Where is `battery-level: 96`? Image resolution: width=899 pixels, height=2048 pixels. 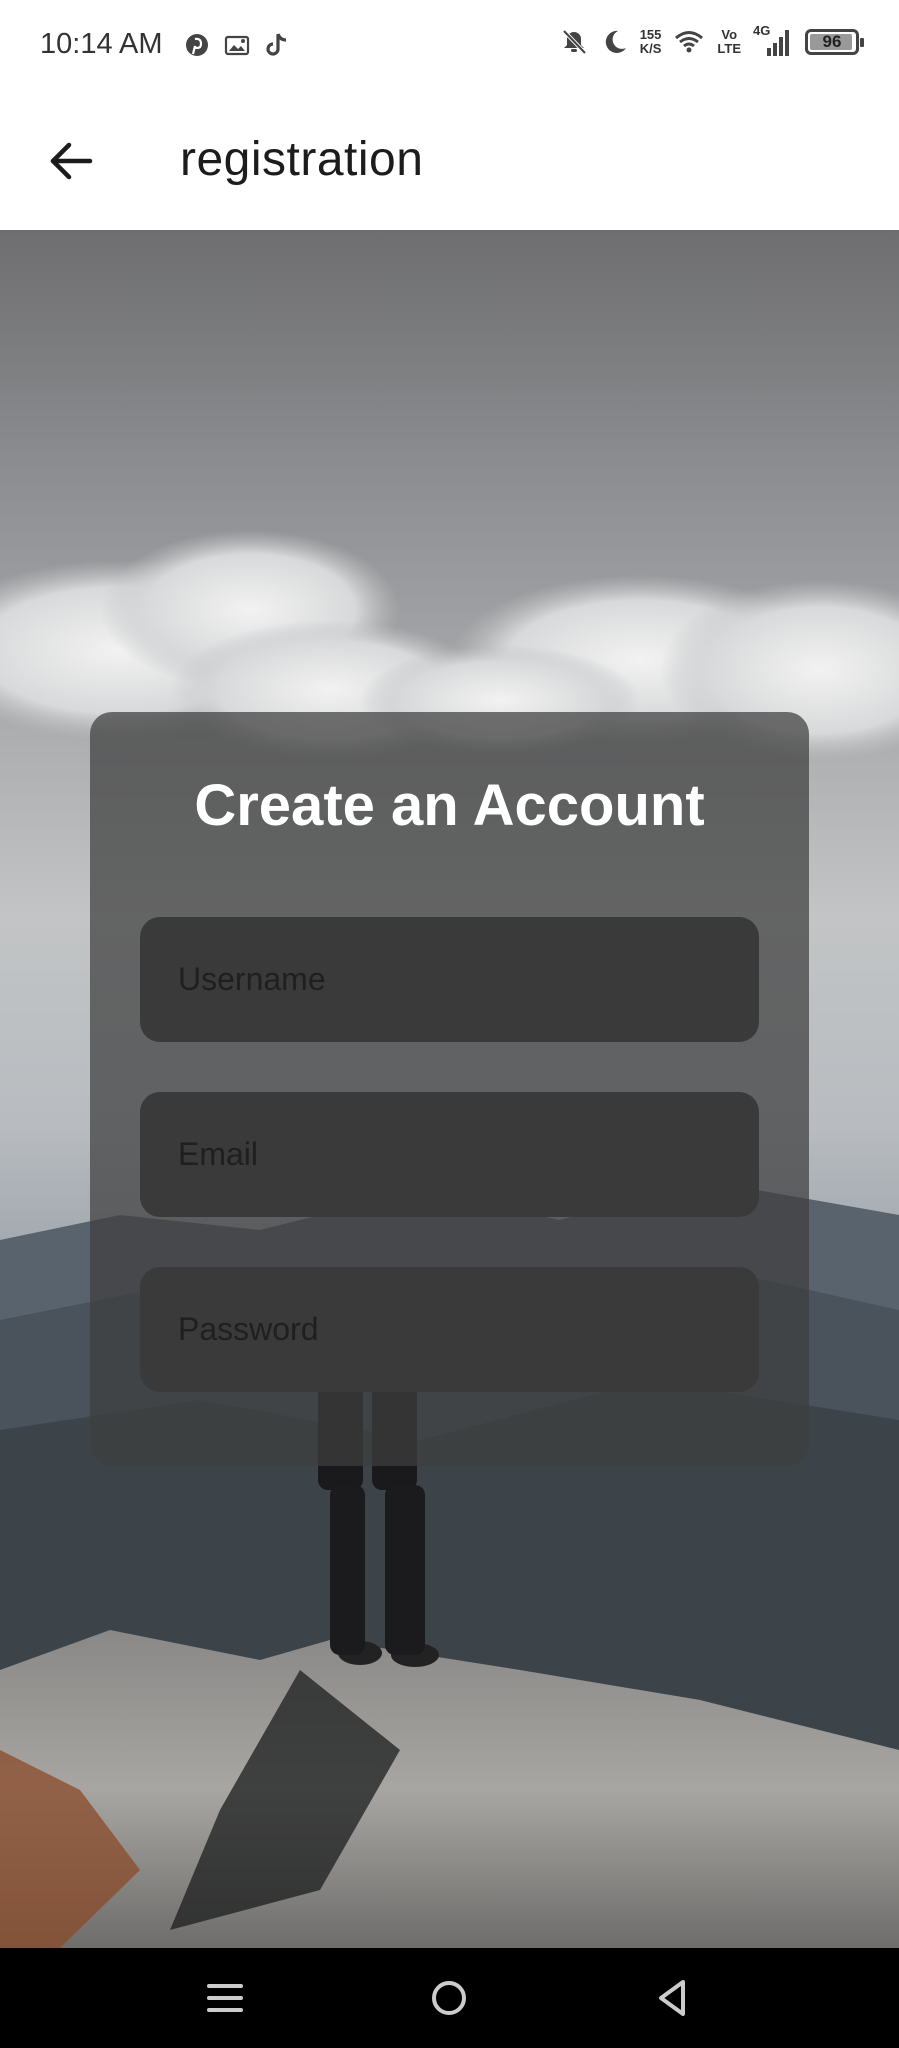 battery-level: 96 is located at coordinates (832, 41).